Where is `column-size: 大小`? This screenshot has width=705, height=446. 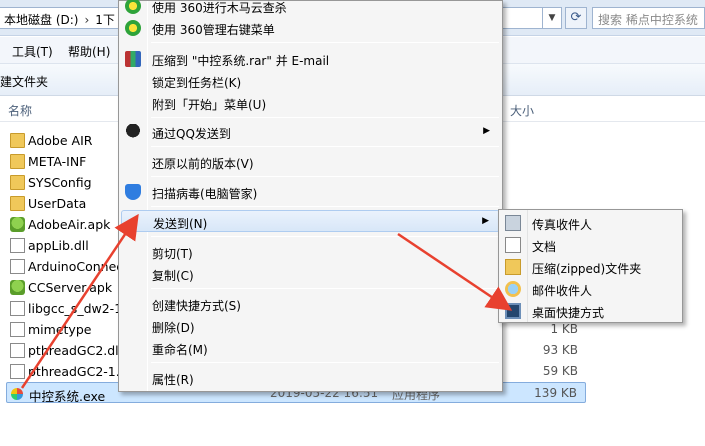 column-size: 大小 is located at coordinates (522, 110).